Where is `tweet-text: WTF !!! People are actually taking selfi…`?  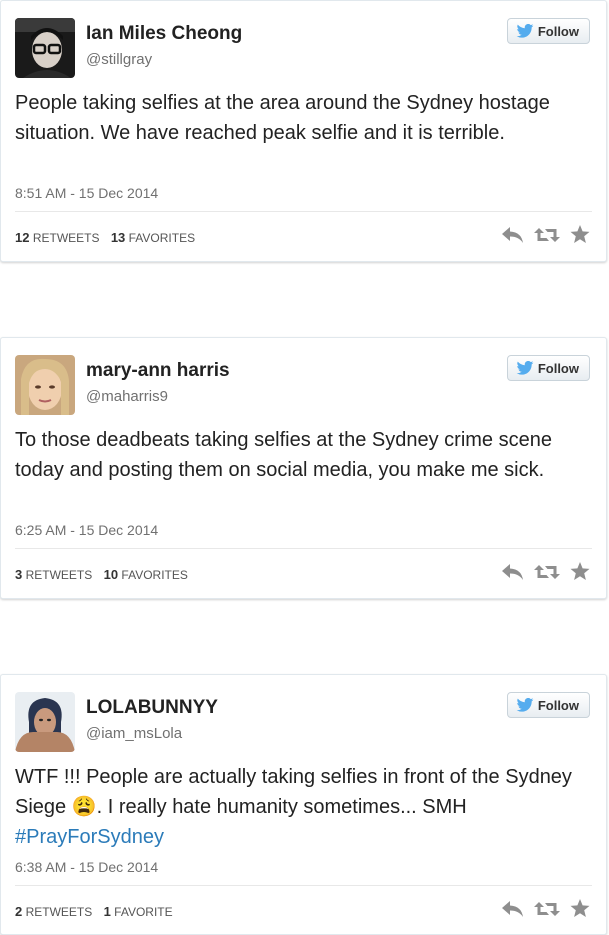 tweet-text: WTF !!! People are actually taking selfi… is located at coordinates (305, 807).